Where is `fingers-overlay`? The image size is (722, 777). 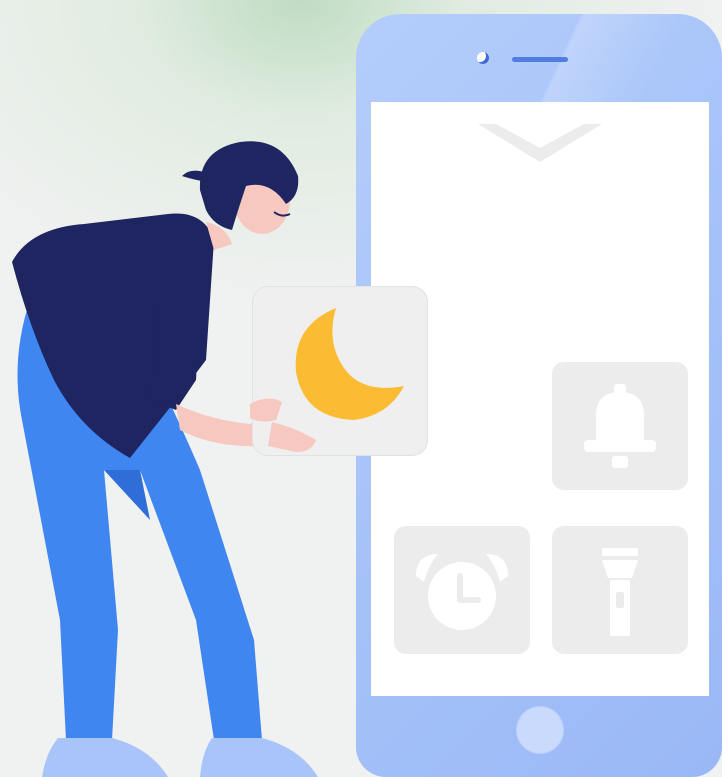 fingers-overlay is located at coordinates (283, 425).